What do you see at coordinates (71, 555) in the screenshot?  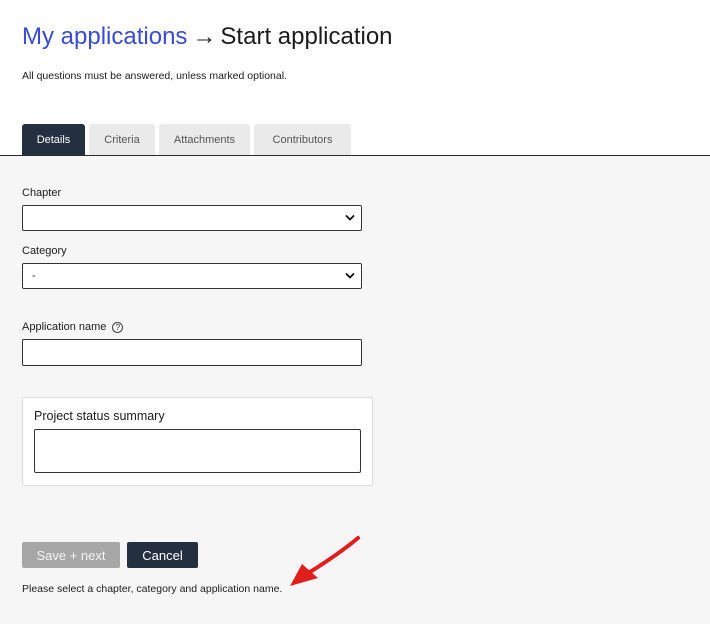 I see `save-next-button: Save + next` at bounding box center [71, 555].